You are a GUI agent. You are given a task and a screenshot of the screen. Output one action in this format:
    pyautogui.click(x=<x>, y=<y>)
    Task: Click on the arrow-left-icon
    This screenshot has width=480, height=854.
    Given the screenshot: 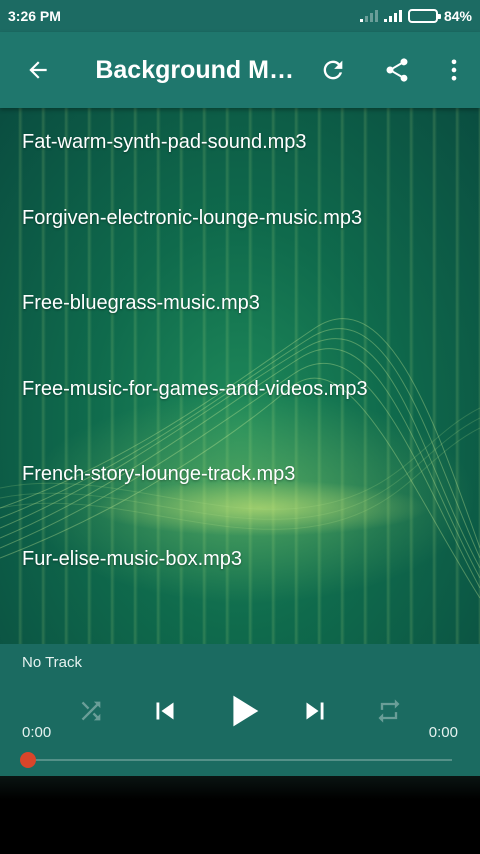 What is the action you would take?
    pyautogui.click(x=38, y=70)
    